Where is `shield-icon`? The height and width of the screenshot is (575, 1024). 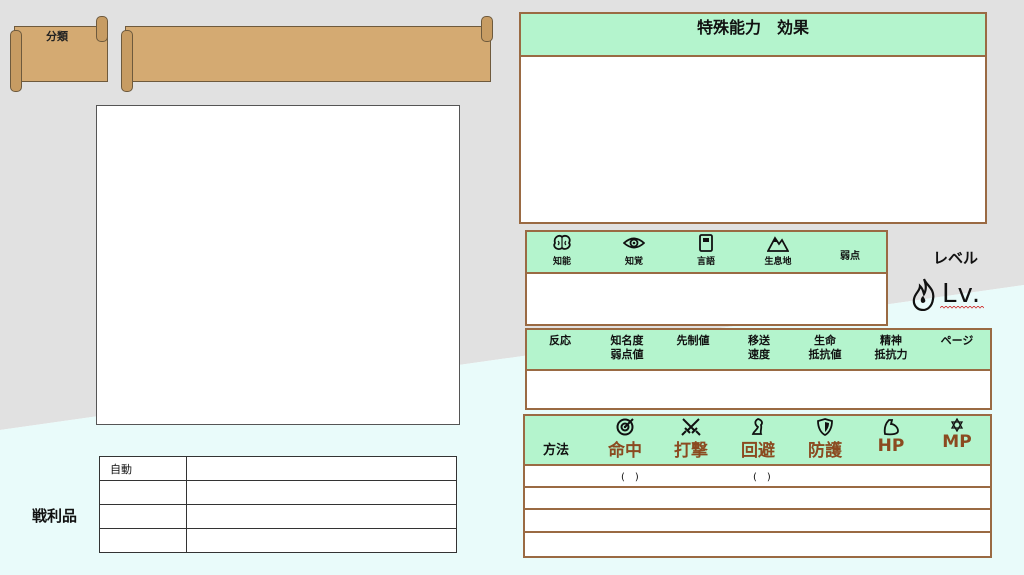 shield-icon is located at coordinates (825, 427).